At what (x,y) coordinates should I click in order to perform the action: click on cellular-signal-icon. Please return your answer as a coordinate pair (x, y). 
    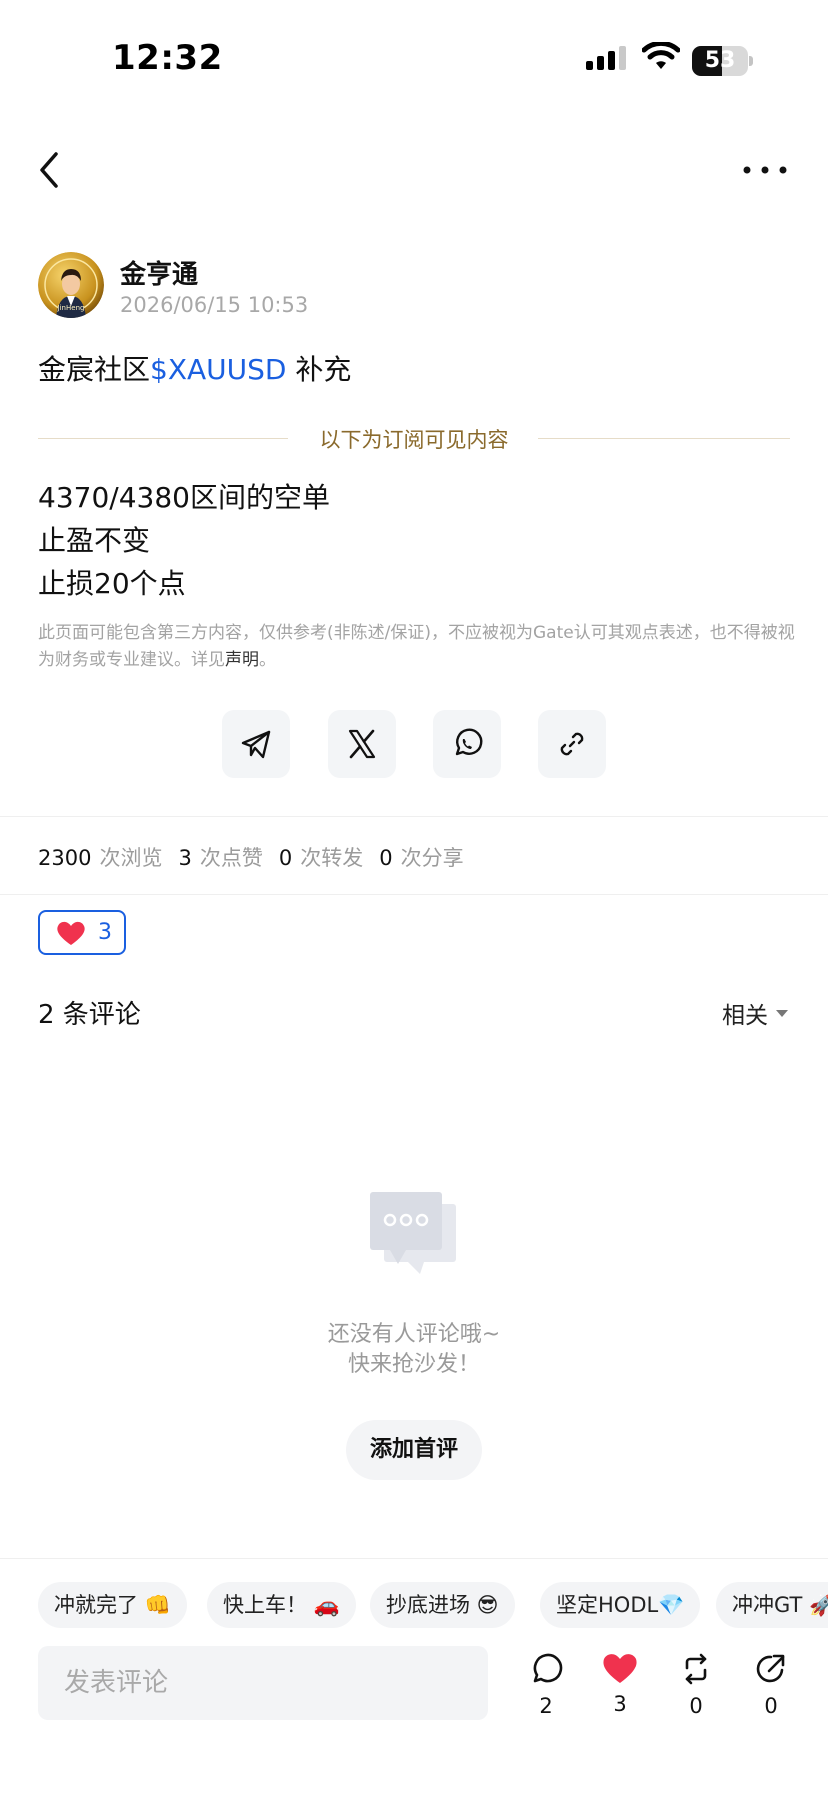
    Looking at the image, I should click on (606, 58).